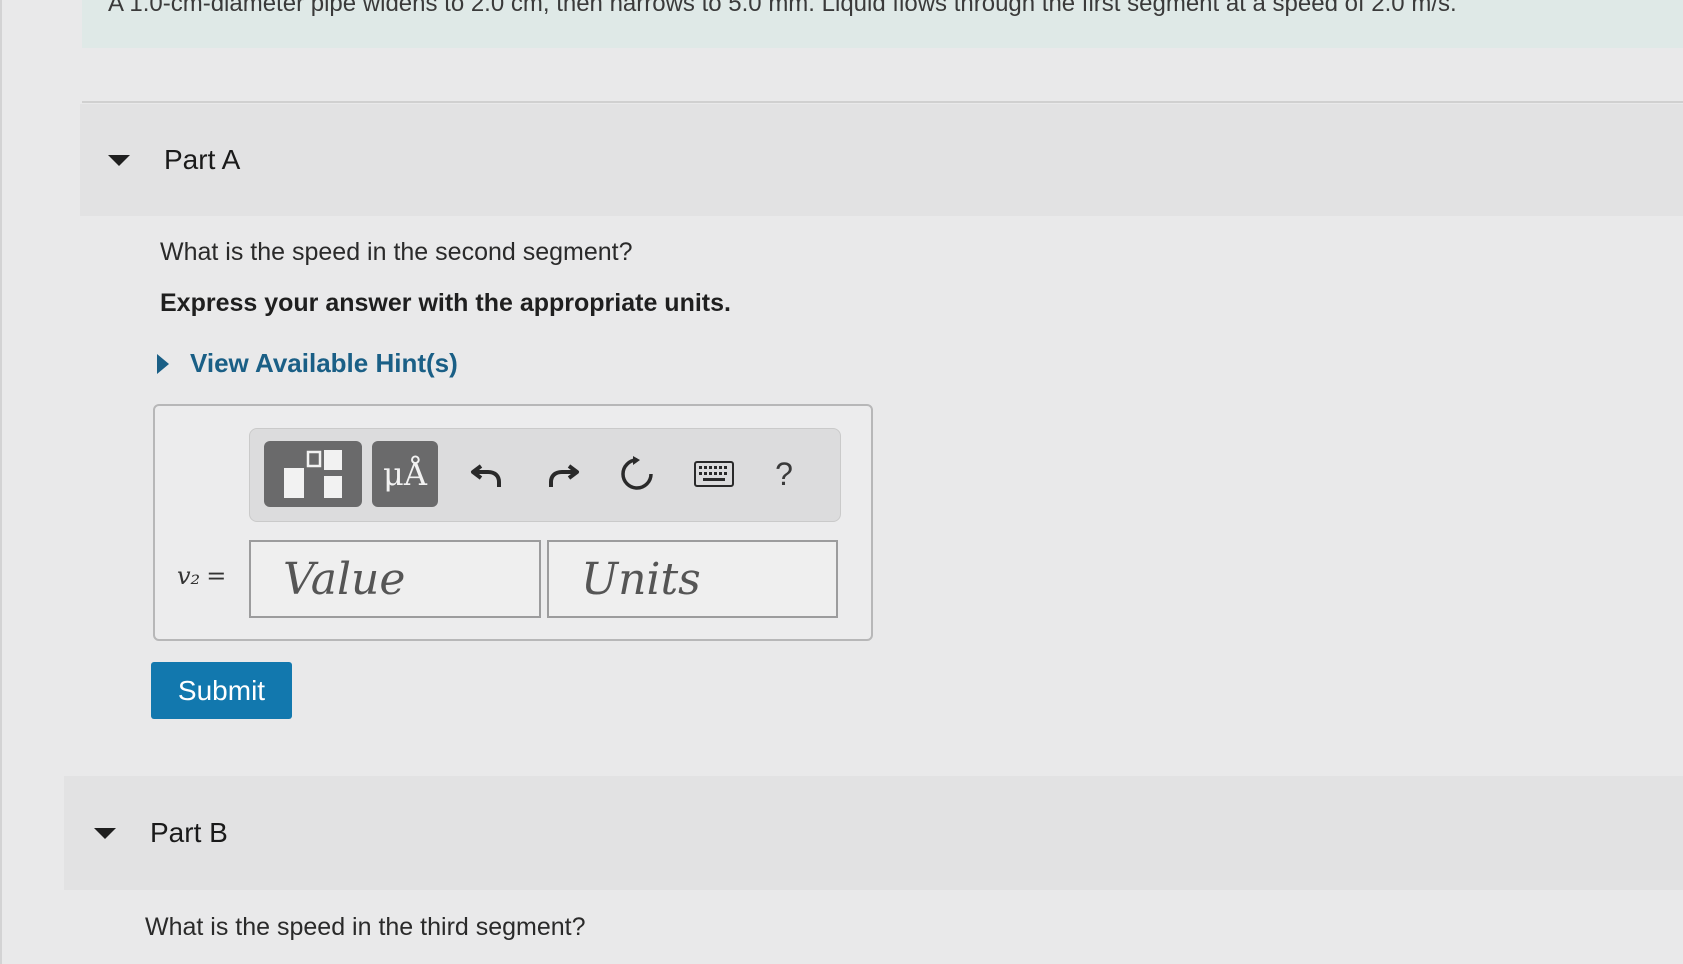  Describe the element at coordinates (1, 482) in the screenshot. I see `page-edge` at that location.